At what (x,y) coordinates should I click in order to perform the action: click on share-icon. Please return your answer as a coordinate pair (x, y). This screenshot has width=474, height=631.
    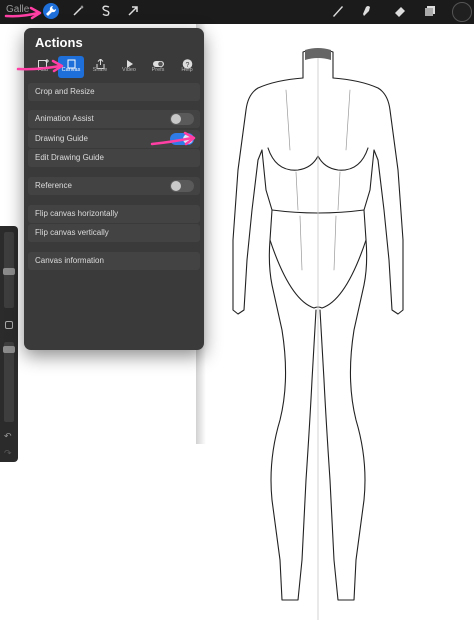
    Looking at the image, I should click on (100, 62).